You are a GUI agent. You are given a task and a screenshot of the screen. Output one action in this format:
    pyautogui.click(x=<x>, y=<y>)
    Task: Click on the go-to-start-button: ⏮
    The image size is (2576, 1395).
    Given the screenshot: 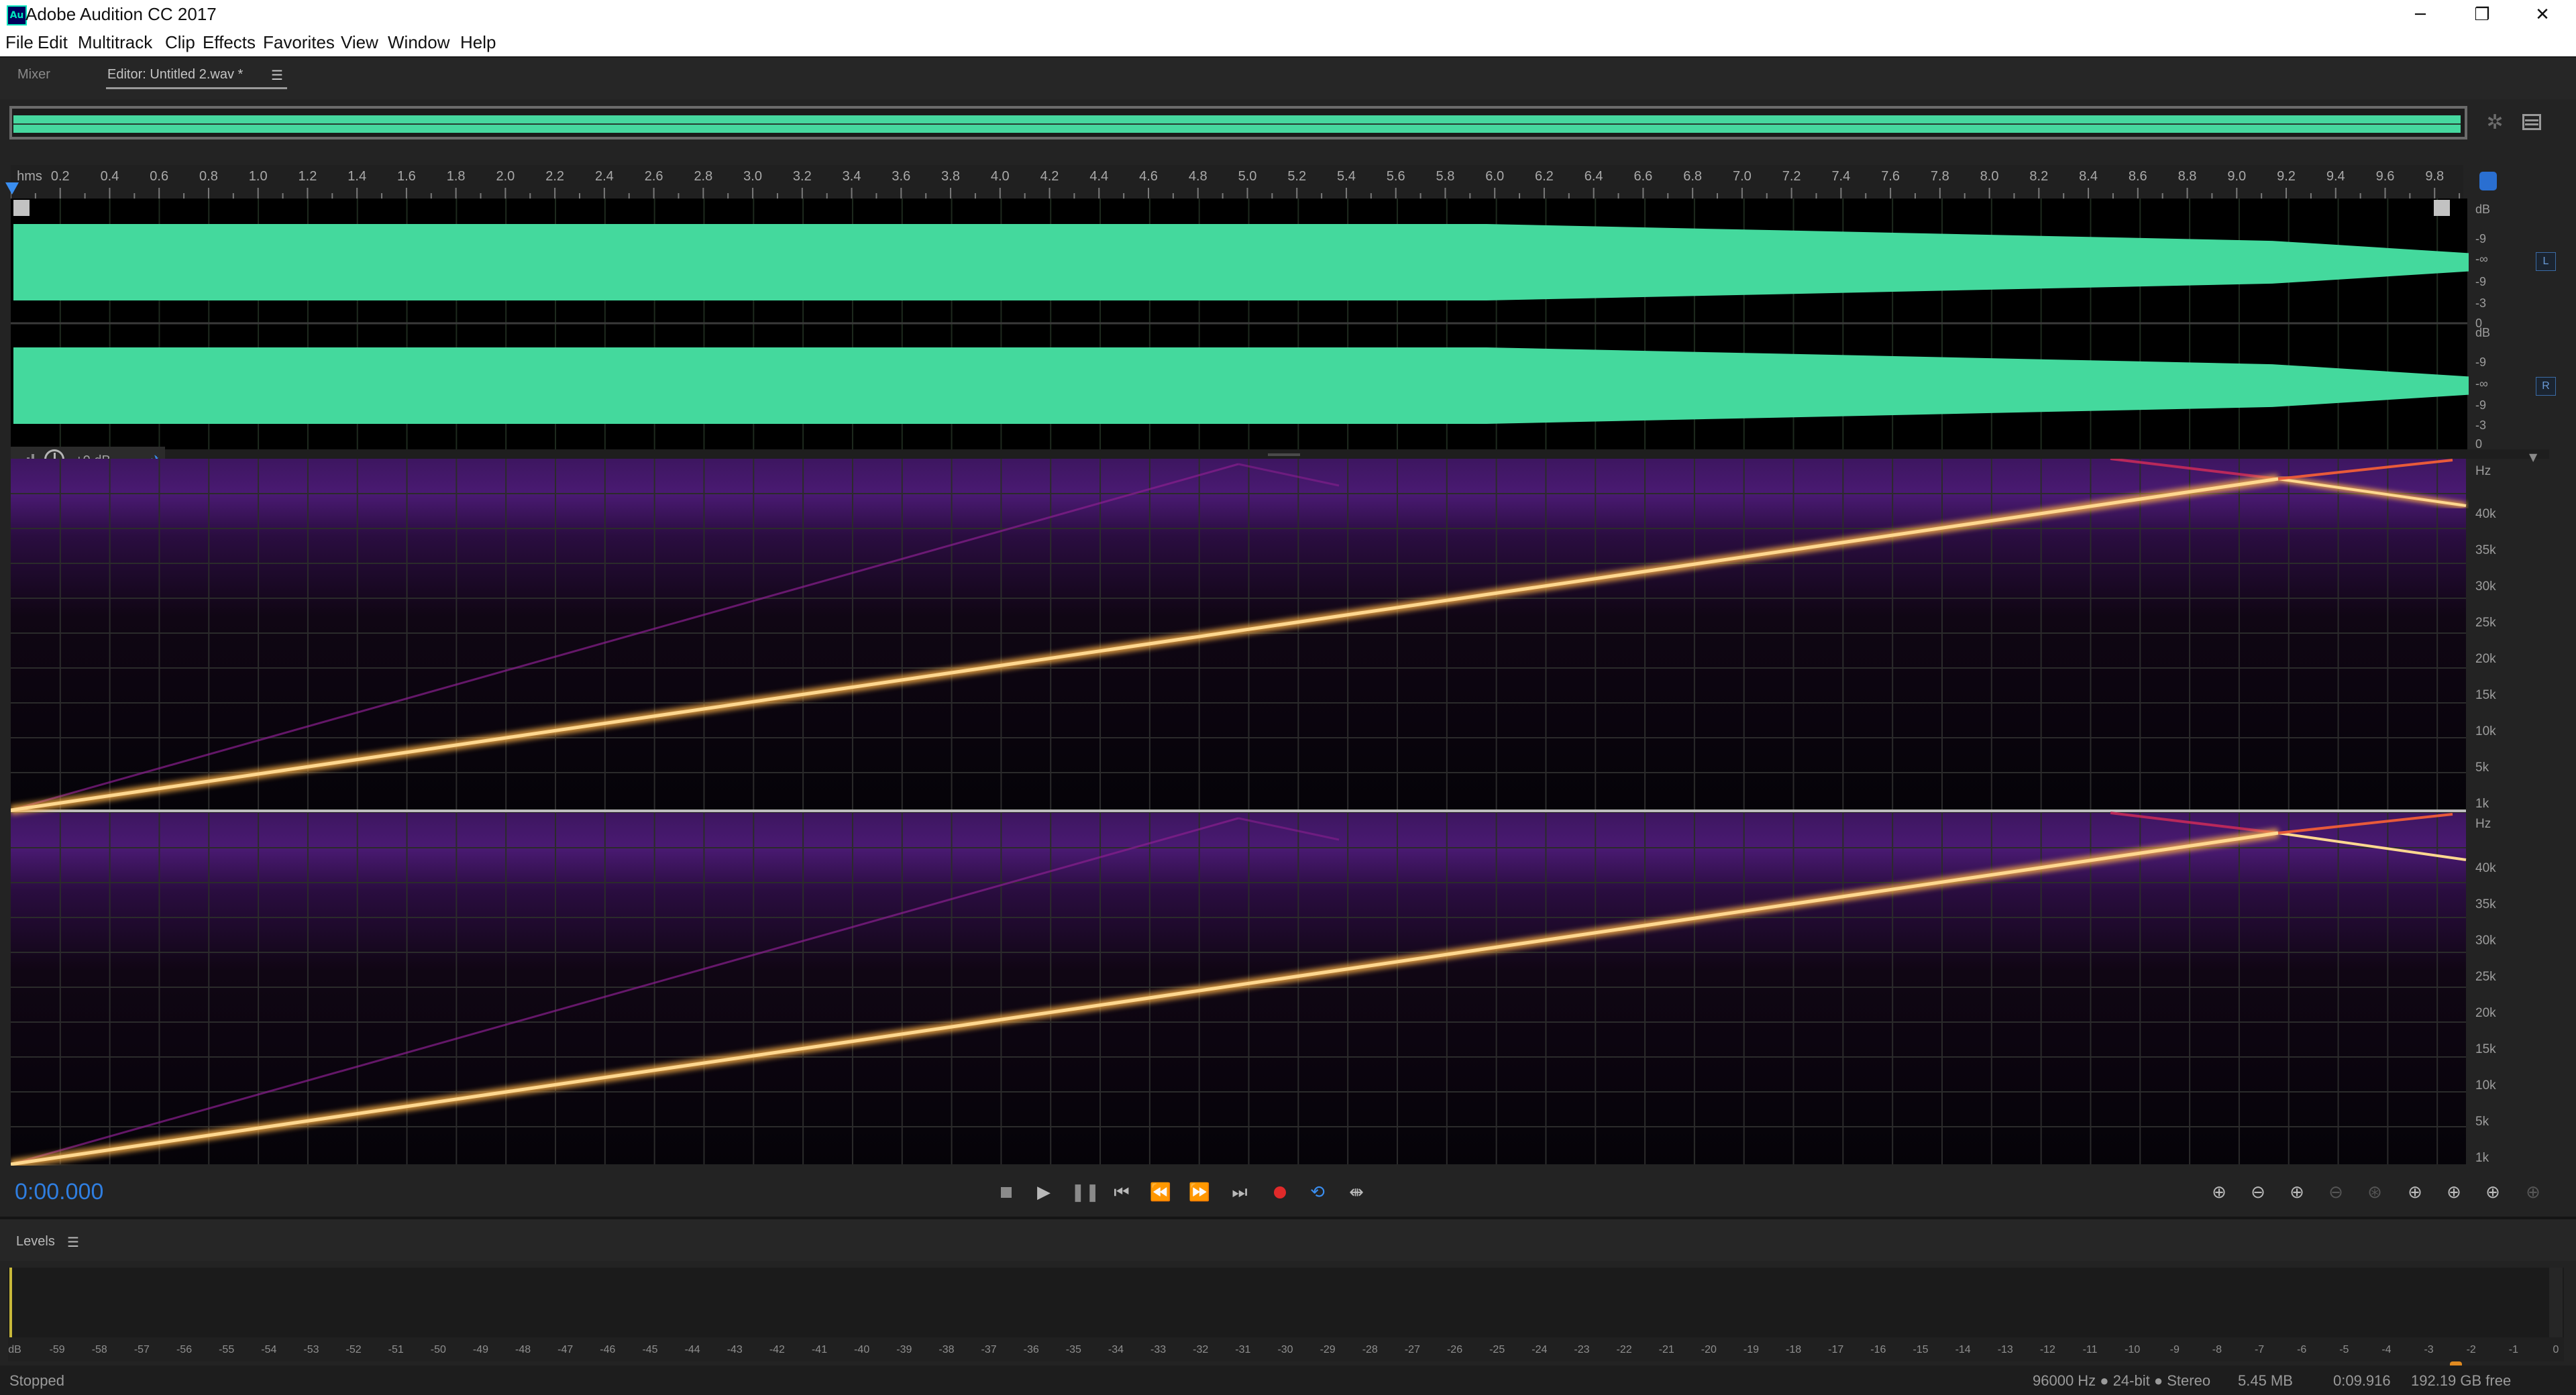 What is the action you would take?
    pyautogui.click(x=1121, y=1192)
    